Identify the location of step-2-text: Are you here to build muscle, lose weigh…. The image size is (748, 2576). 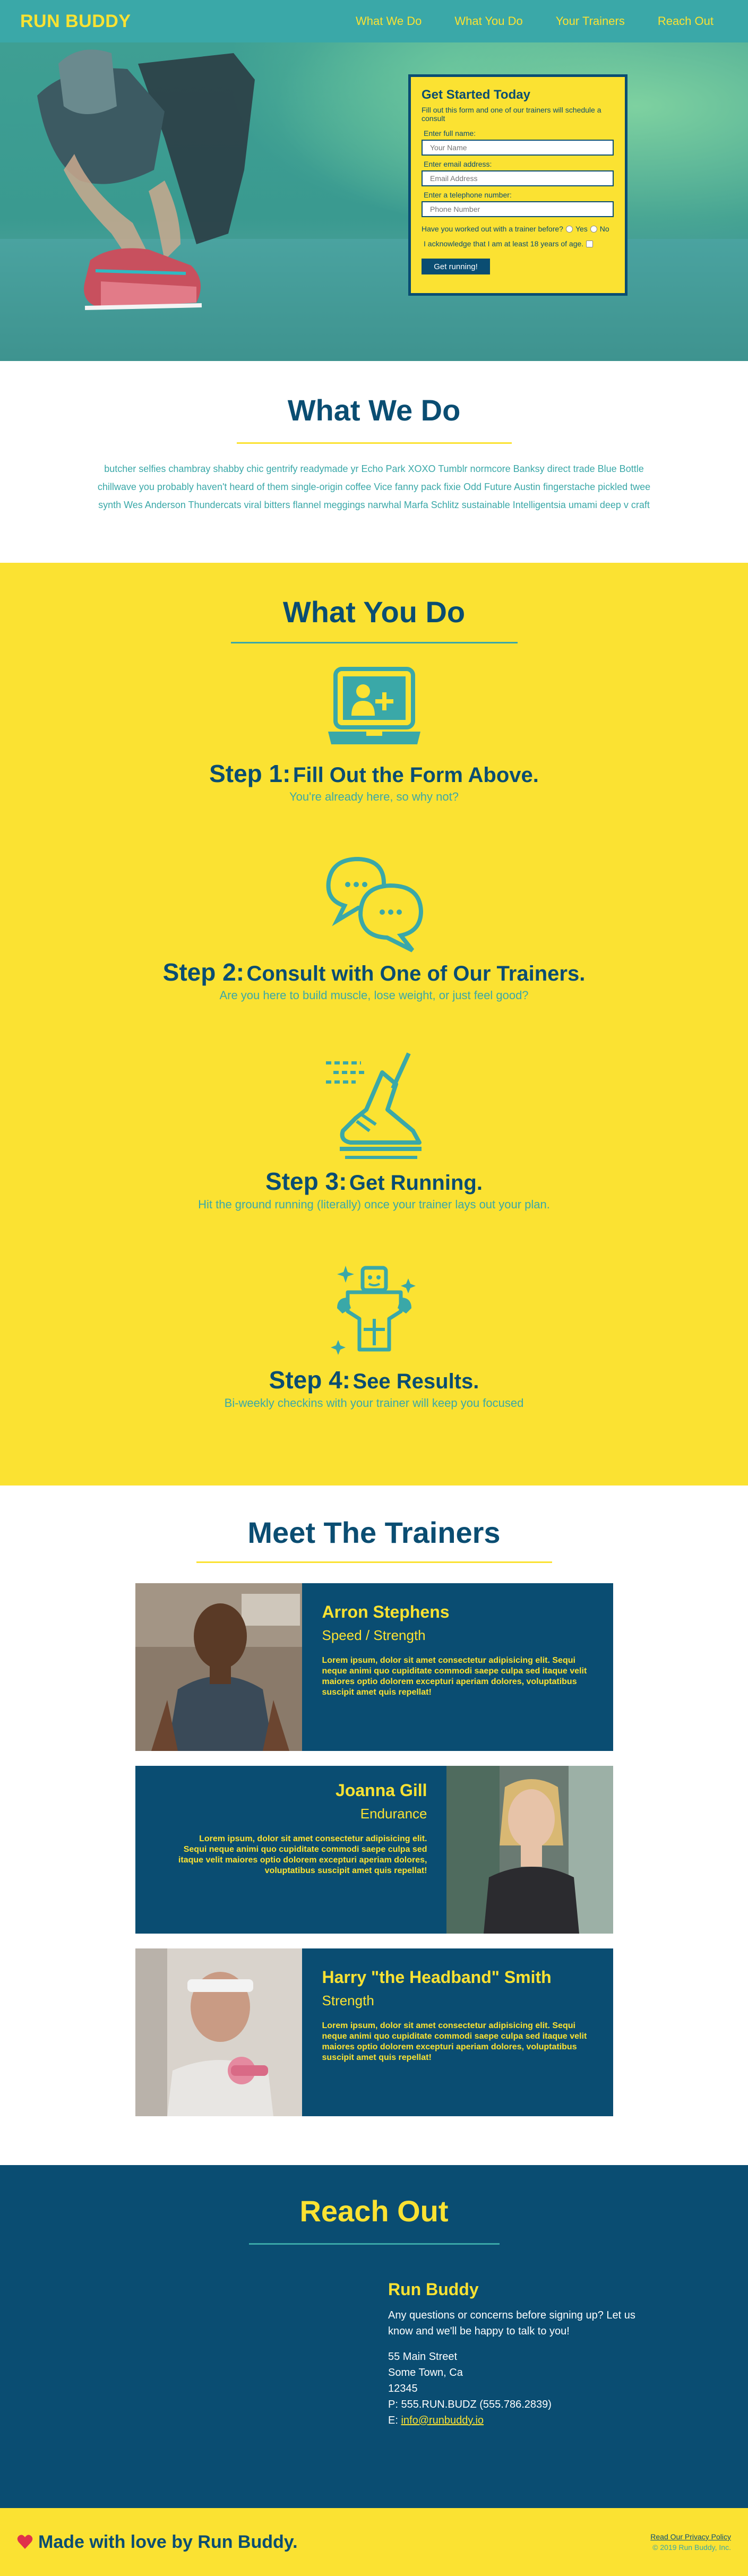
(374, 995).